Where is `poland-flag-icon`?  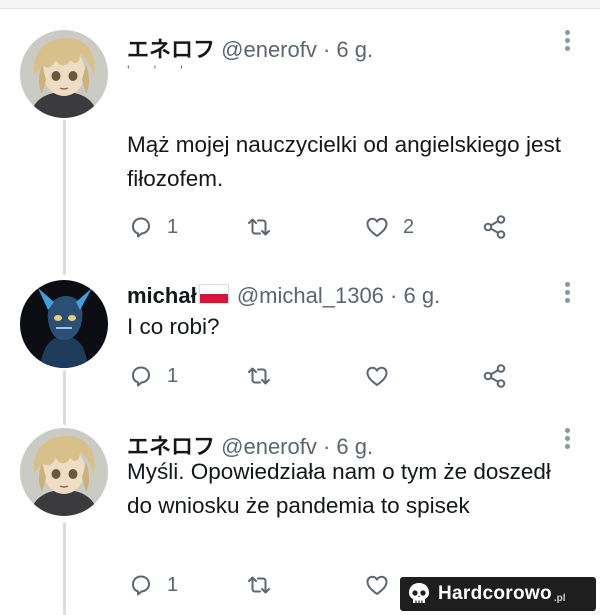 poland-flag-icon is located at coordinates (213, 294).